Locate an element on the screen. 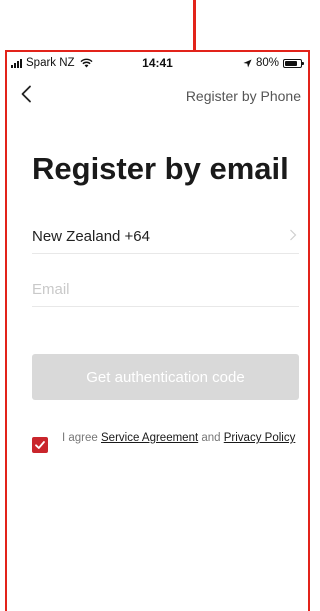 Image resolution: width=320 pixels, height=611 pixels. location-arrow-icon is located at coordinates (247, 63).